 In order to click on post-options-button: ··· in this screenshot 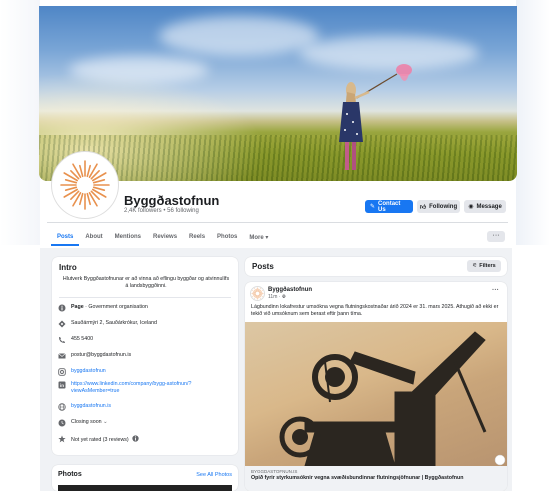, I will do `click(495, 290)`.